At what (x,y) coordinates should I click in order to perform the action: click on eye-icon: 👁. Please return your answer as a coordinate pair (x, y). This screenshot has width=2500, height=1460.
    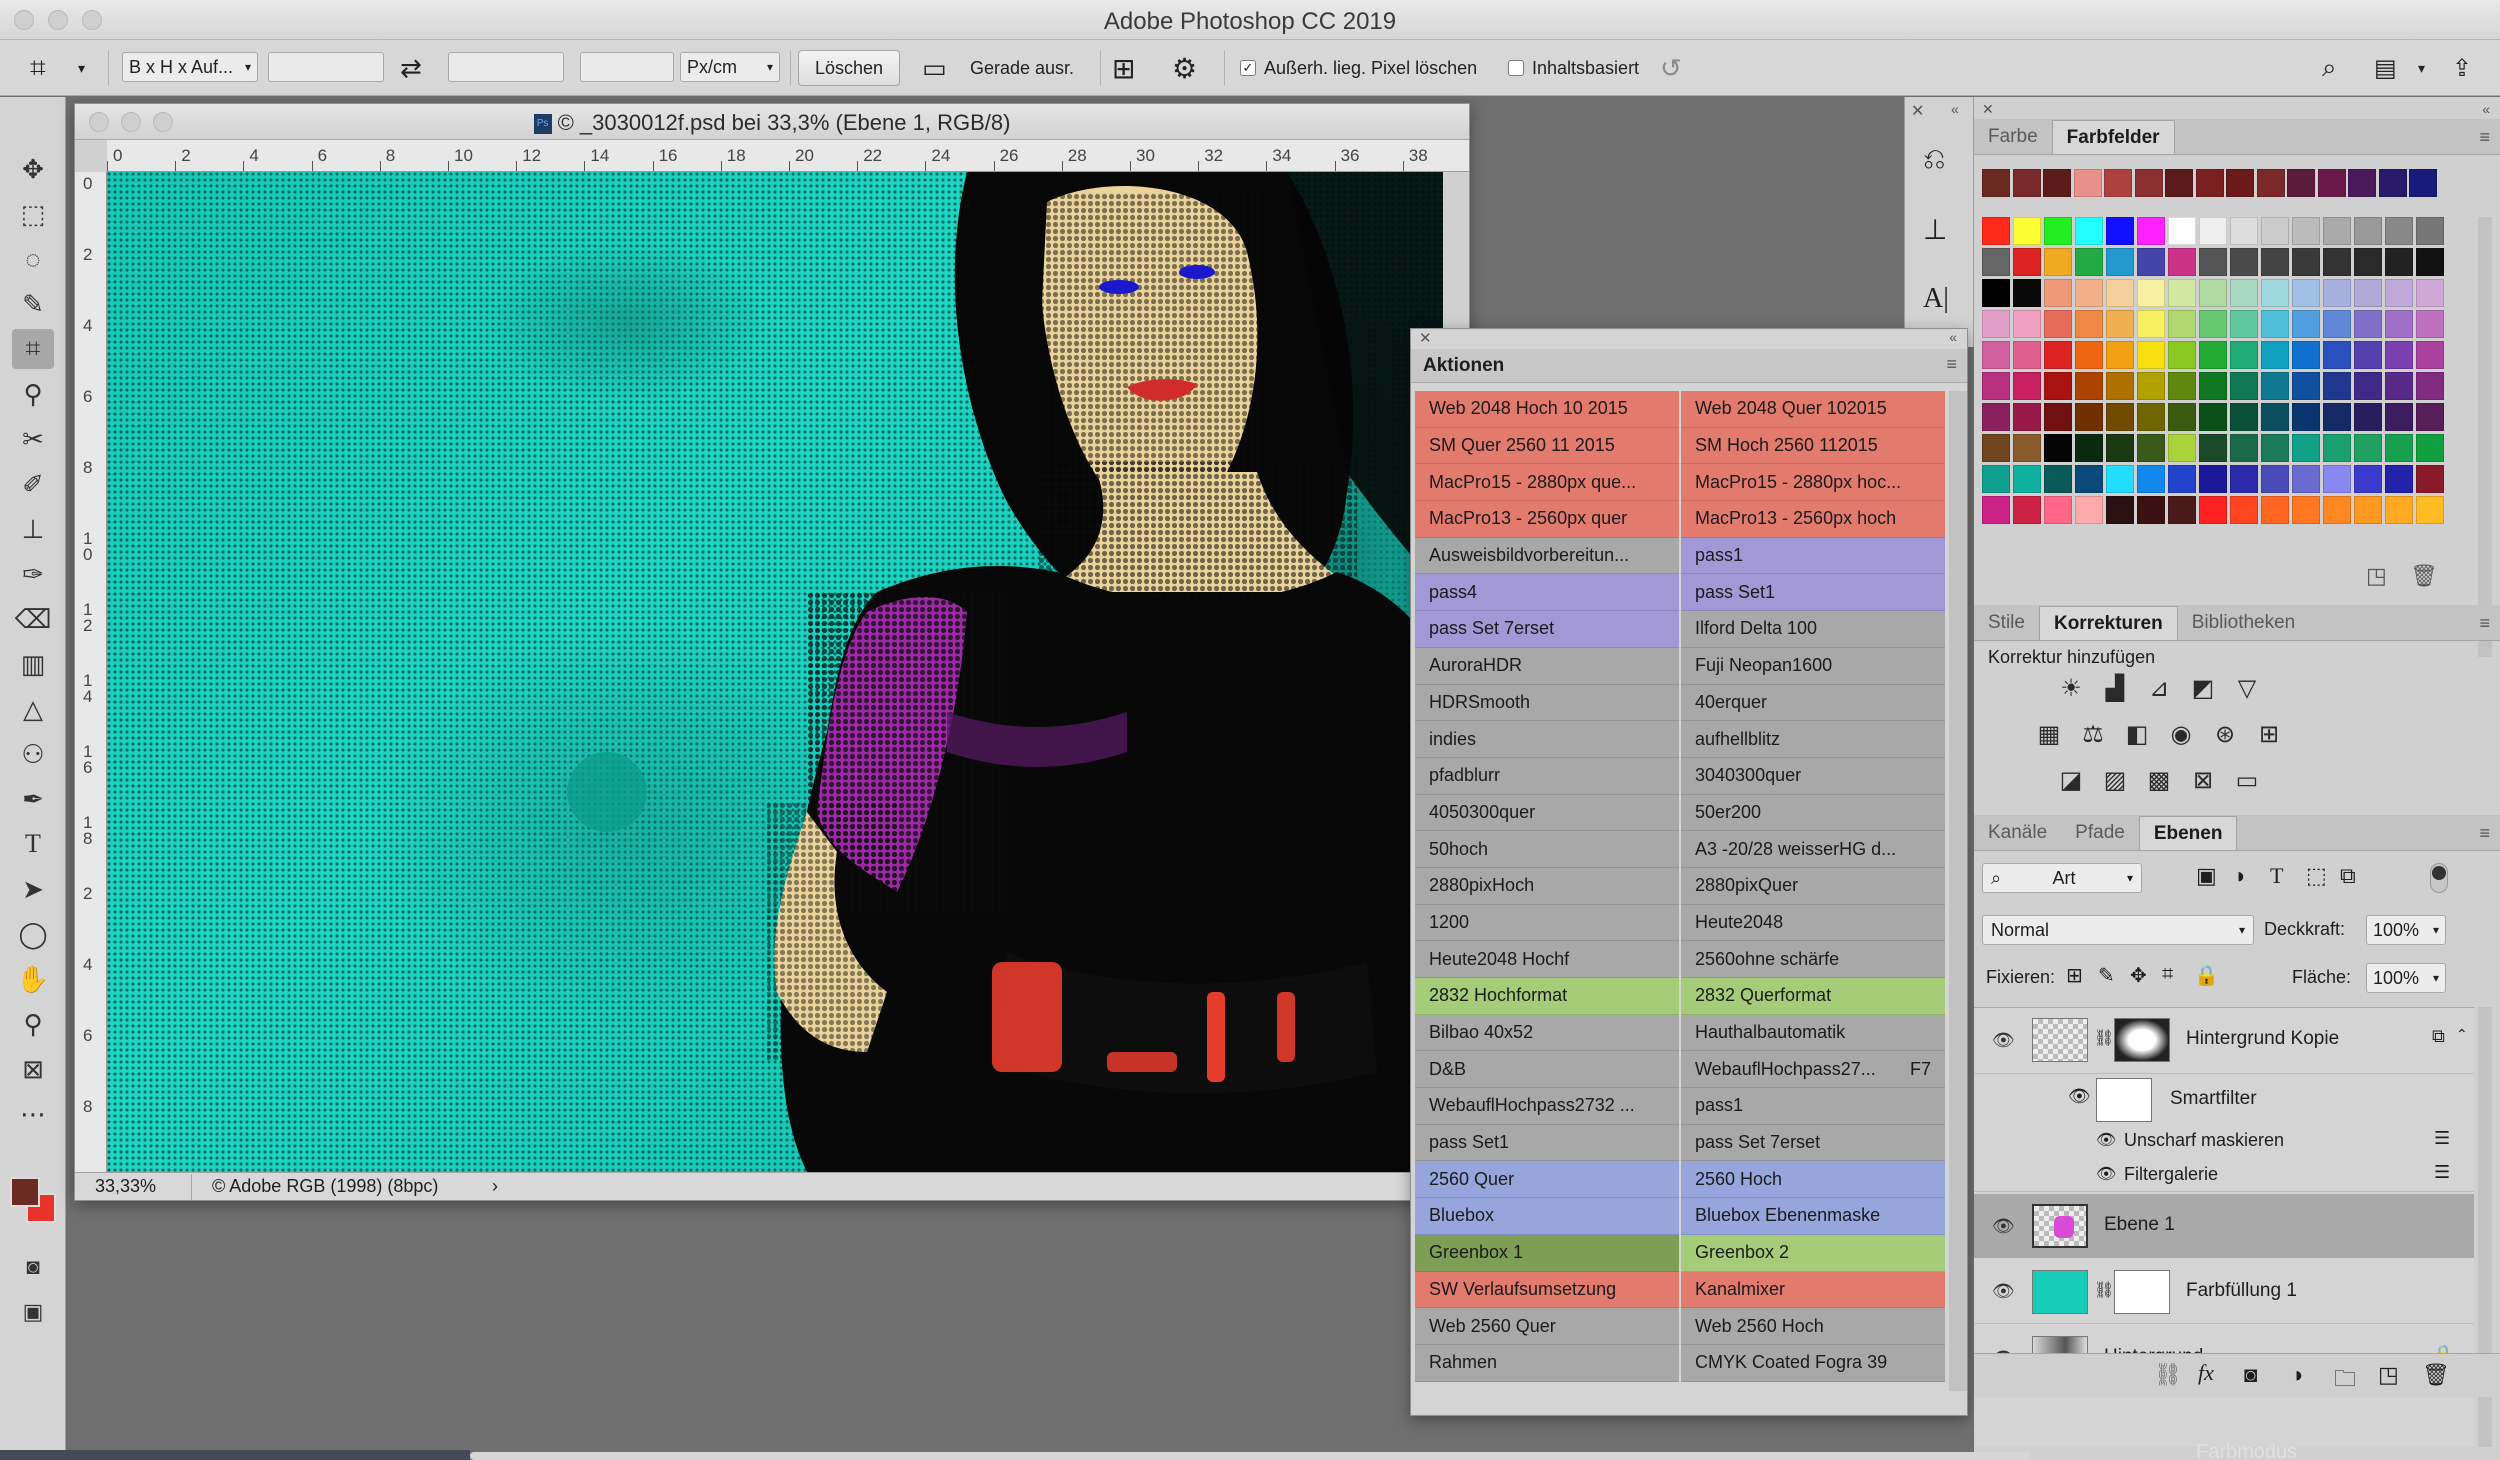
    Looking at the image, I should click on (2003, 1226).